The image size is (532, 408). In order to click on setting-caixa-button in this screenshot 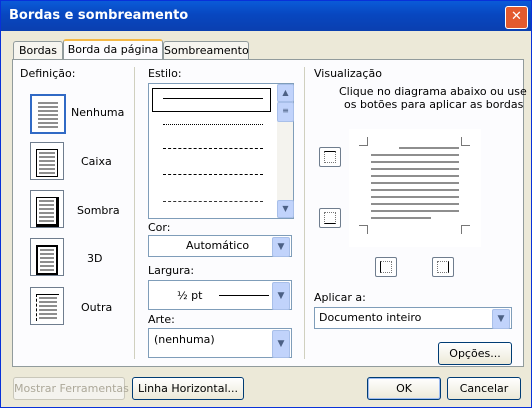, I will do `click(47, 161)`.